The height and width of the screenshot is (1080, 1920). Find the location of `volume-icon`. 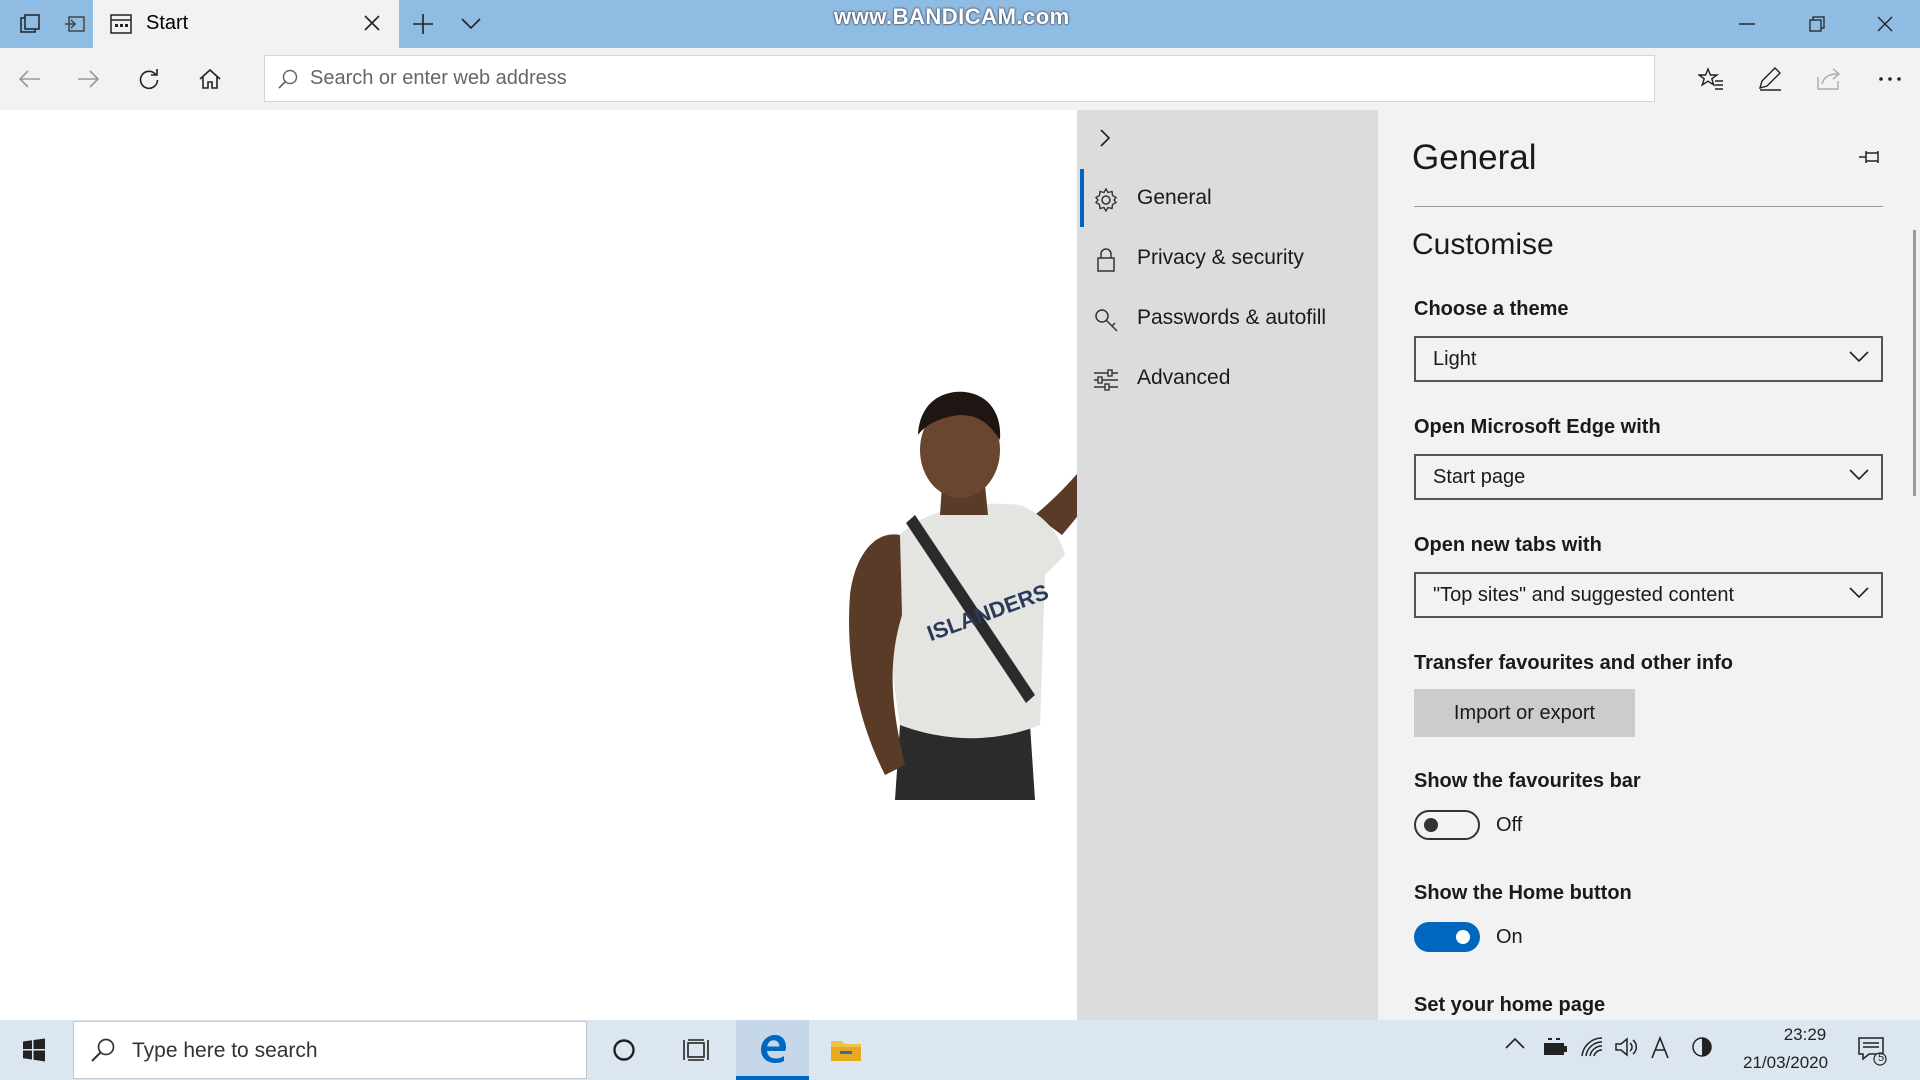

volume-icon is located at coordinates (1627, 1047).